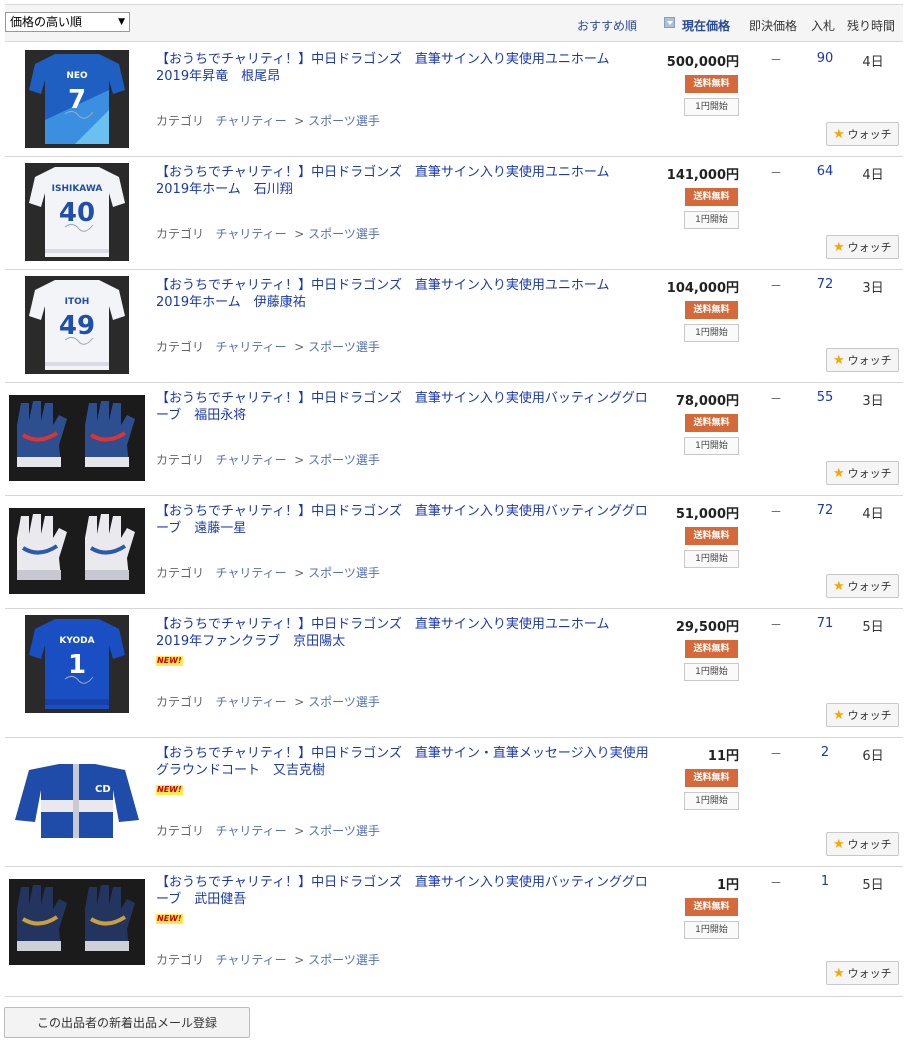 The height and width of the screenshot is (1050, 913). What do you see at coordinates (77, 189) in the screenshot?
I see `jersey-name: ISHIKAWA` at bounding box center [77, 189].